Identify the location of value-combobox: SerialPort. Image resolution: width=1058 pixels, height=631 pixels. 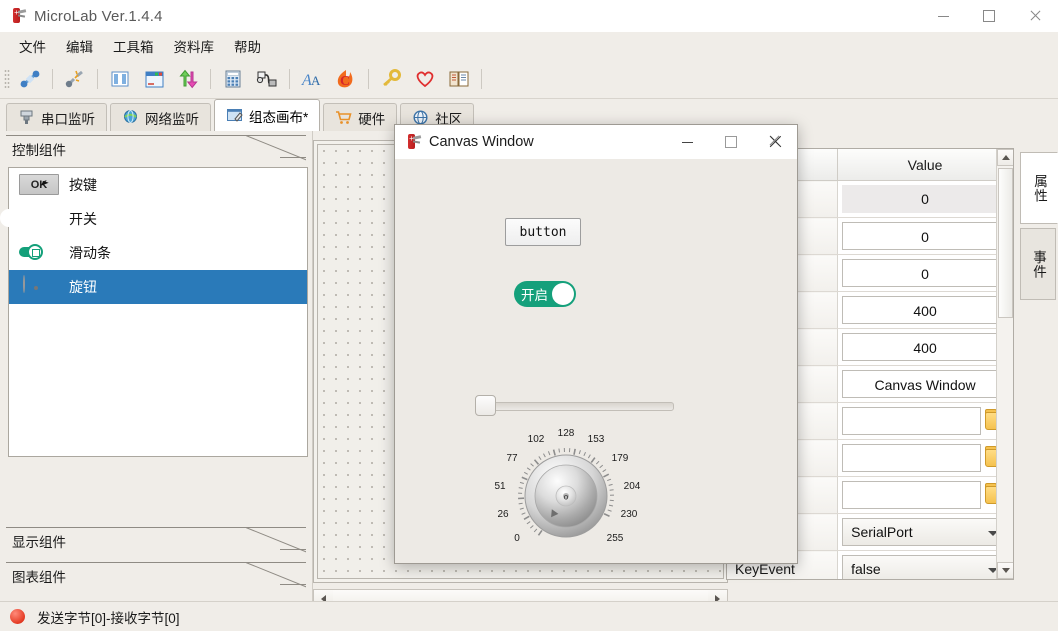
(925, 532).